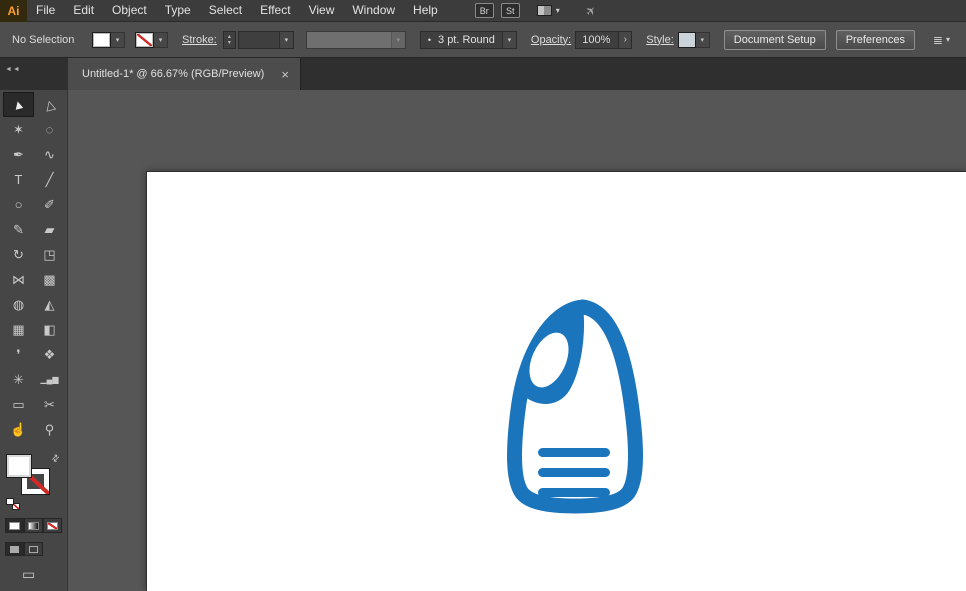 This screenshot has height=591, width=966. Describe the element at coordinates (173, 74) in the screenshot. I see `document-tab-title: Untitled-1* @ 66.67% (RGB/Preview)` at that location.